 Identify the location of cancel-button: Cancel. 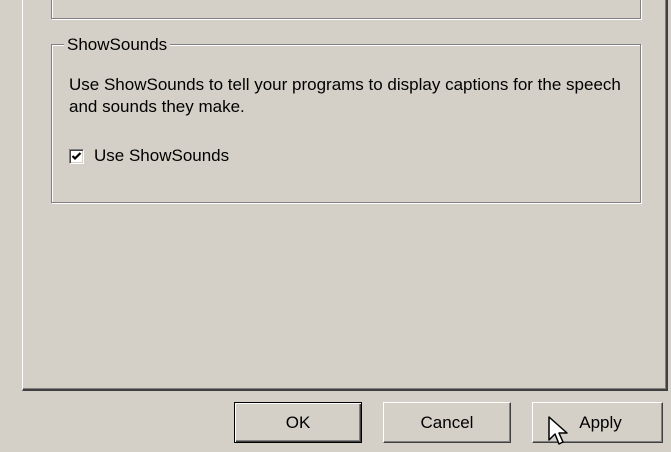
(447, 422).